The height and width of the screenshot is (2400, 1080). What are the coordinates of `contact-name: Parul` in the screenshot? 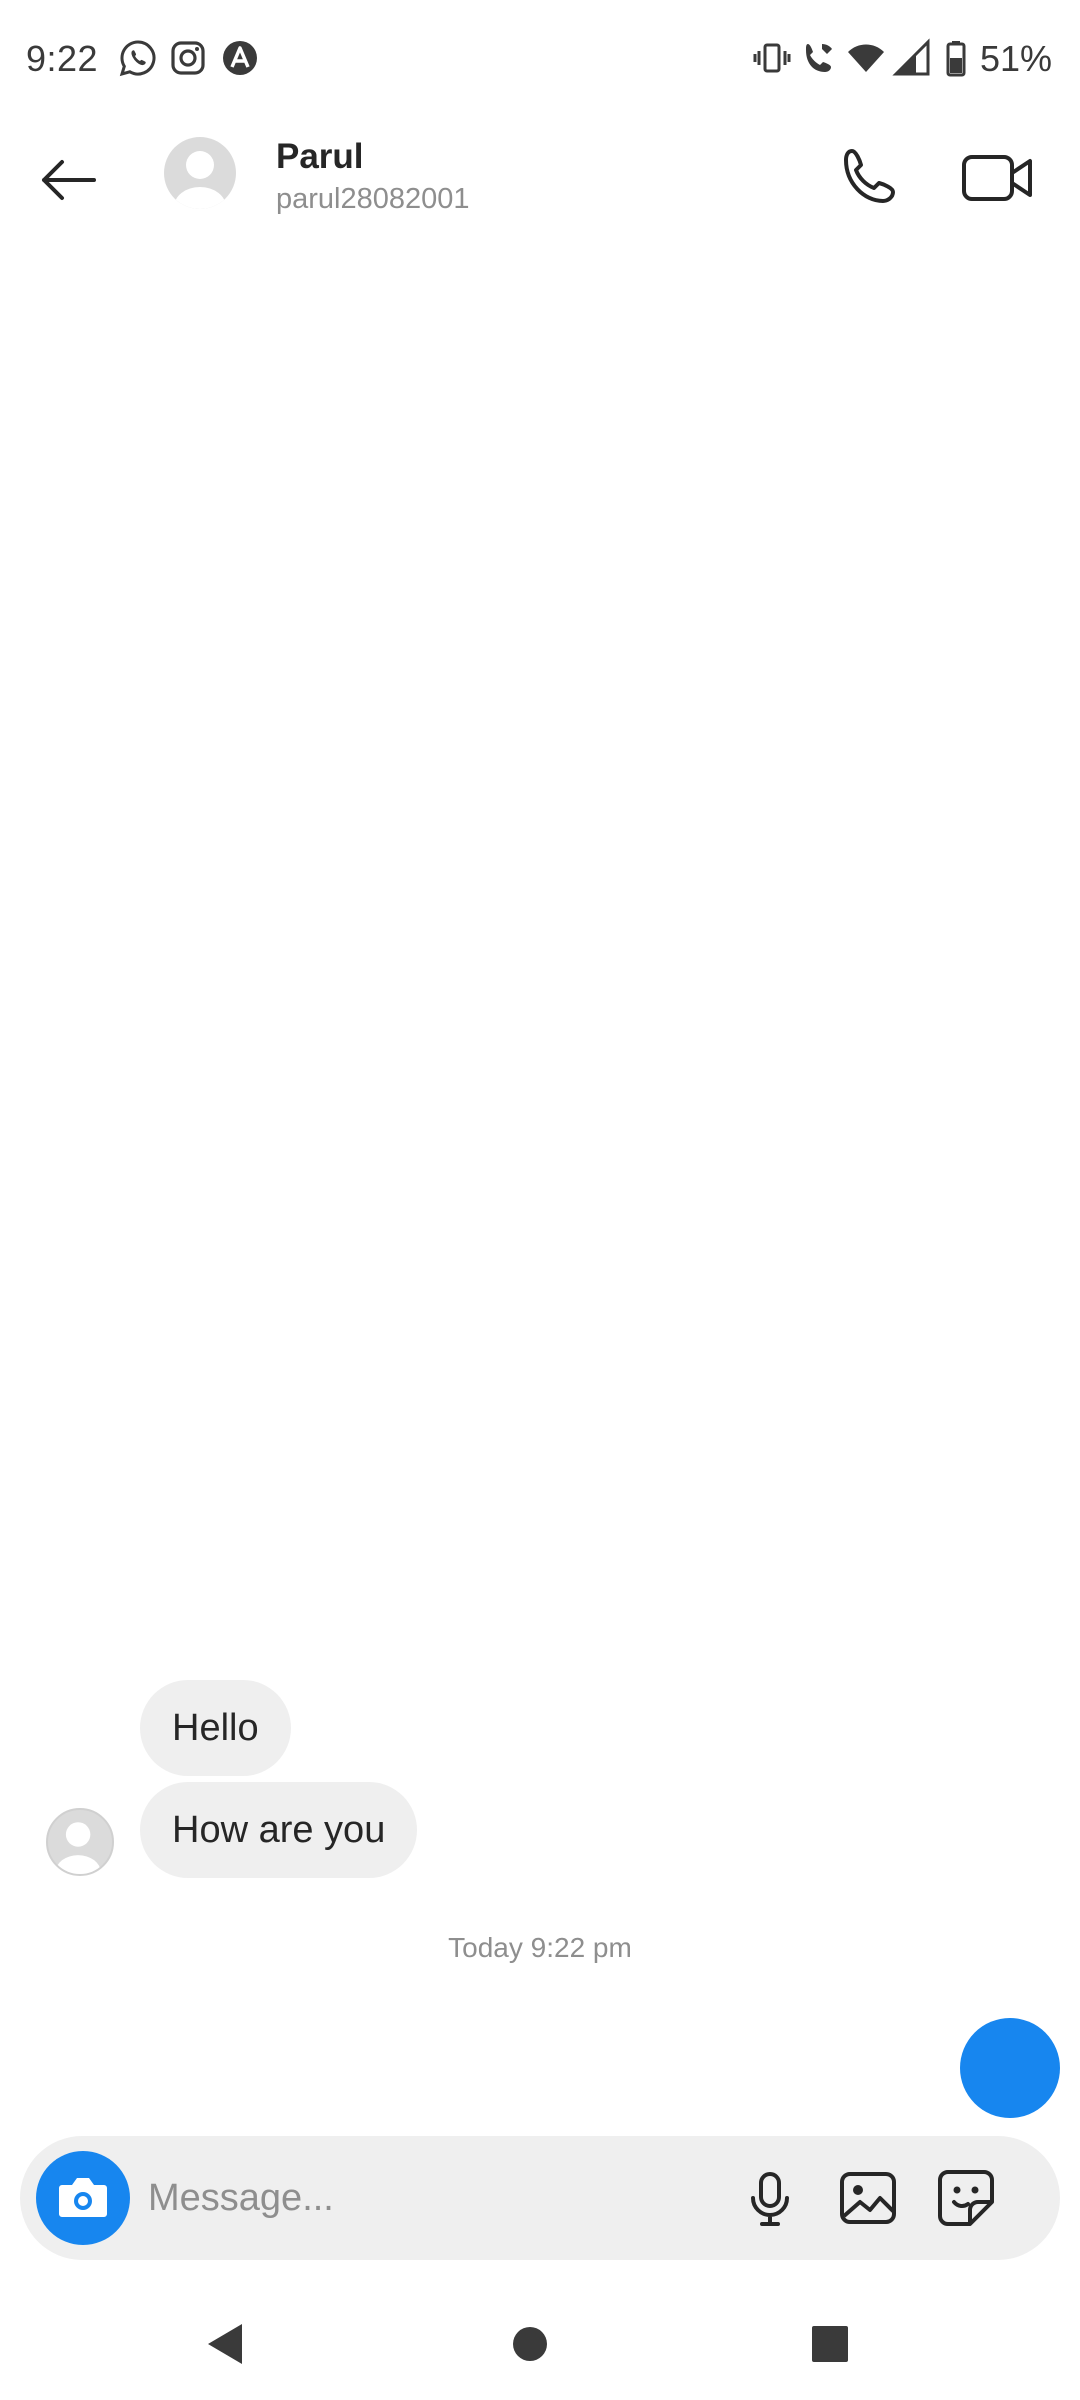 It's located at (320, 157).